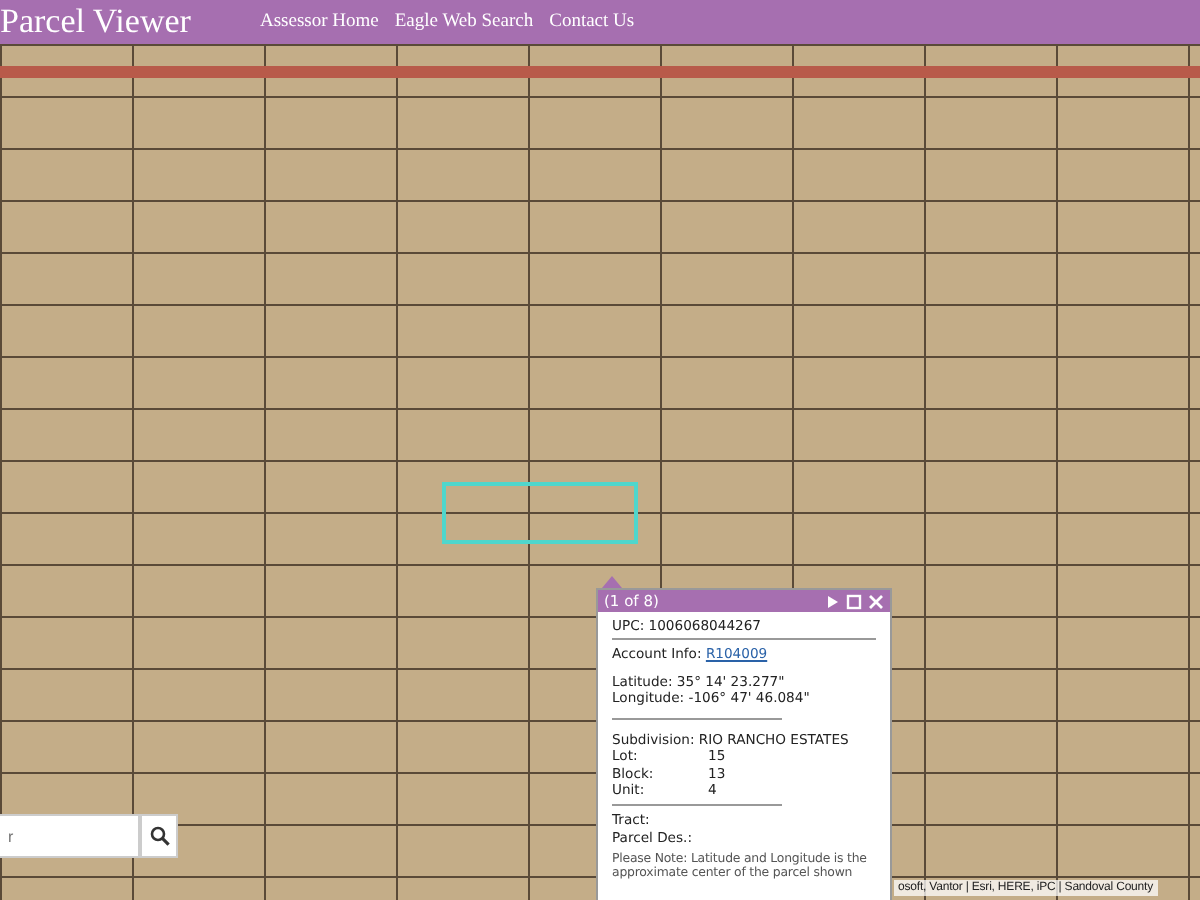 The height and width of the screenshot is (900, 1200). Describe the element at coordinates (96, 22) in the screenshot. I see `app-title: Parcel Viewer` at that location.